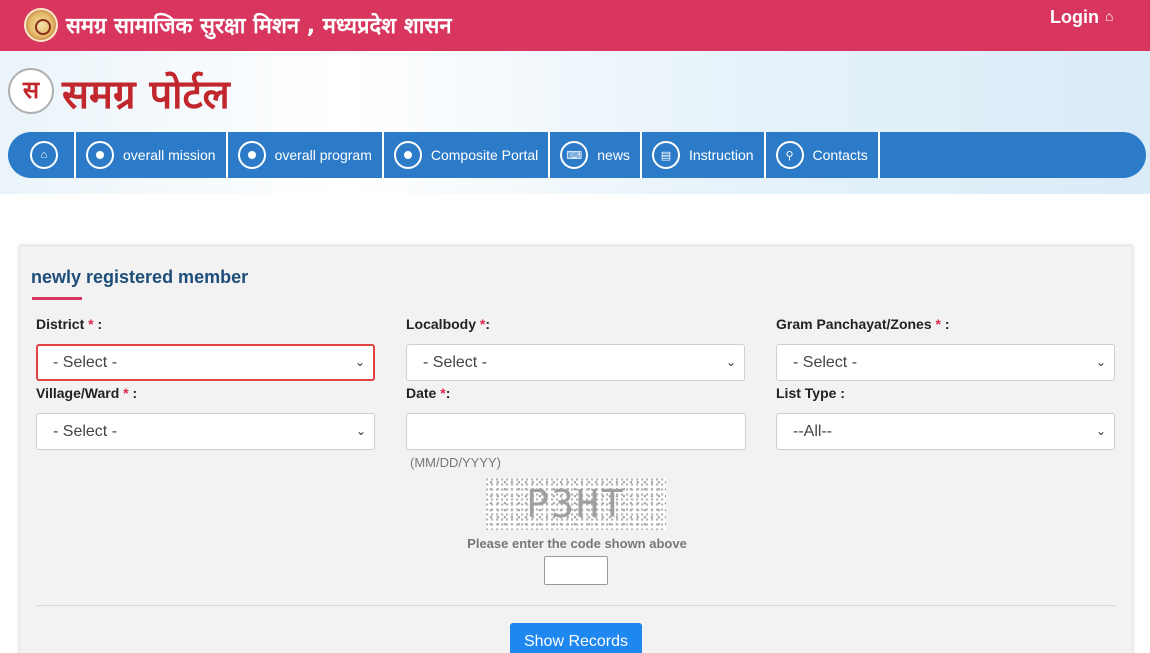 This screenshot has width=1150, height=653. What do you see at coordinates (448, 324) in the screenshot?
I see `localbody-label: Localbody *:` at bounding box center [448, 324].